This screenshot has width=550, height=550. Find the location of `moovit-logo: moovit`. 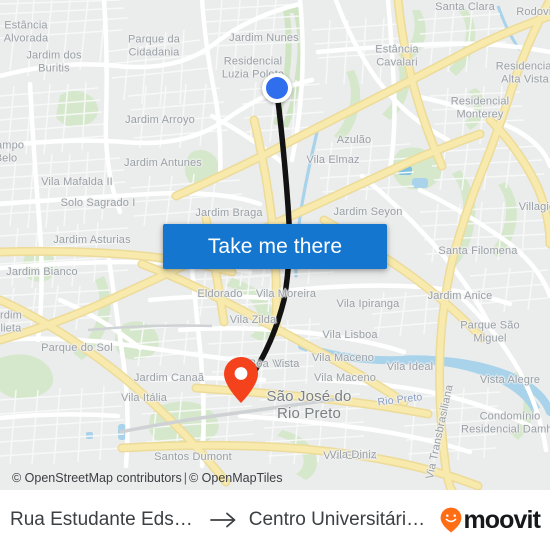

moovit-logo: moovit is located at coordinates (490, 519).